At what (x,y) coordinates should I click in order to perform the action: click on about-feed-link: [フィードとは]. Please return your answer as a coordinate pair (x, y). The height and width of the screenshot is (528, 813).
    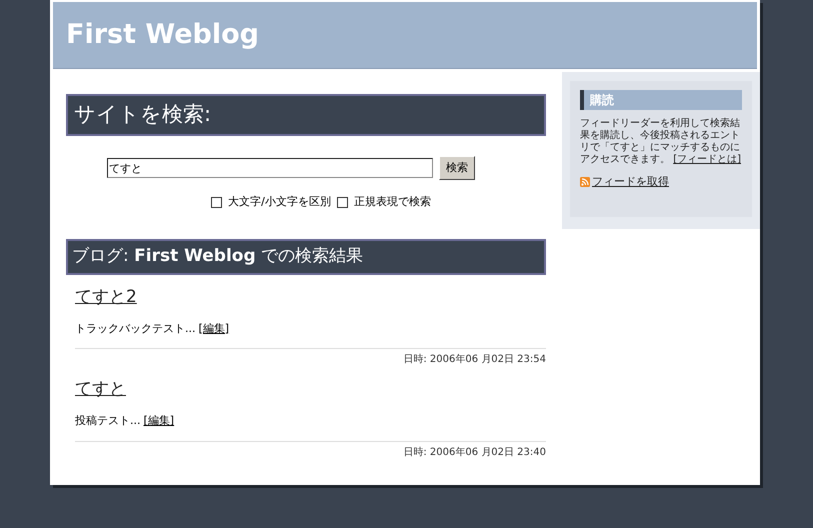
    Looking at the image, I should click on (707, 159).